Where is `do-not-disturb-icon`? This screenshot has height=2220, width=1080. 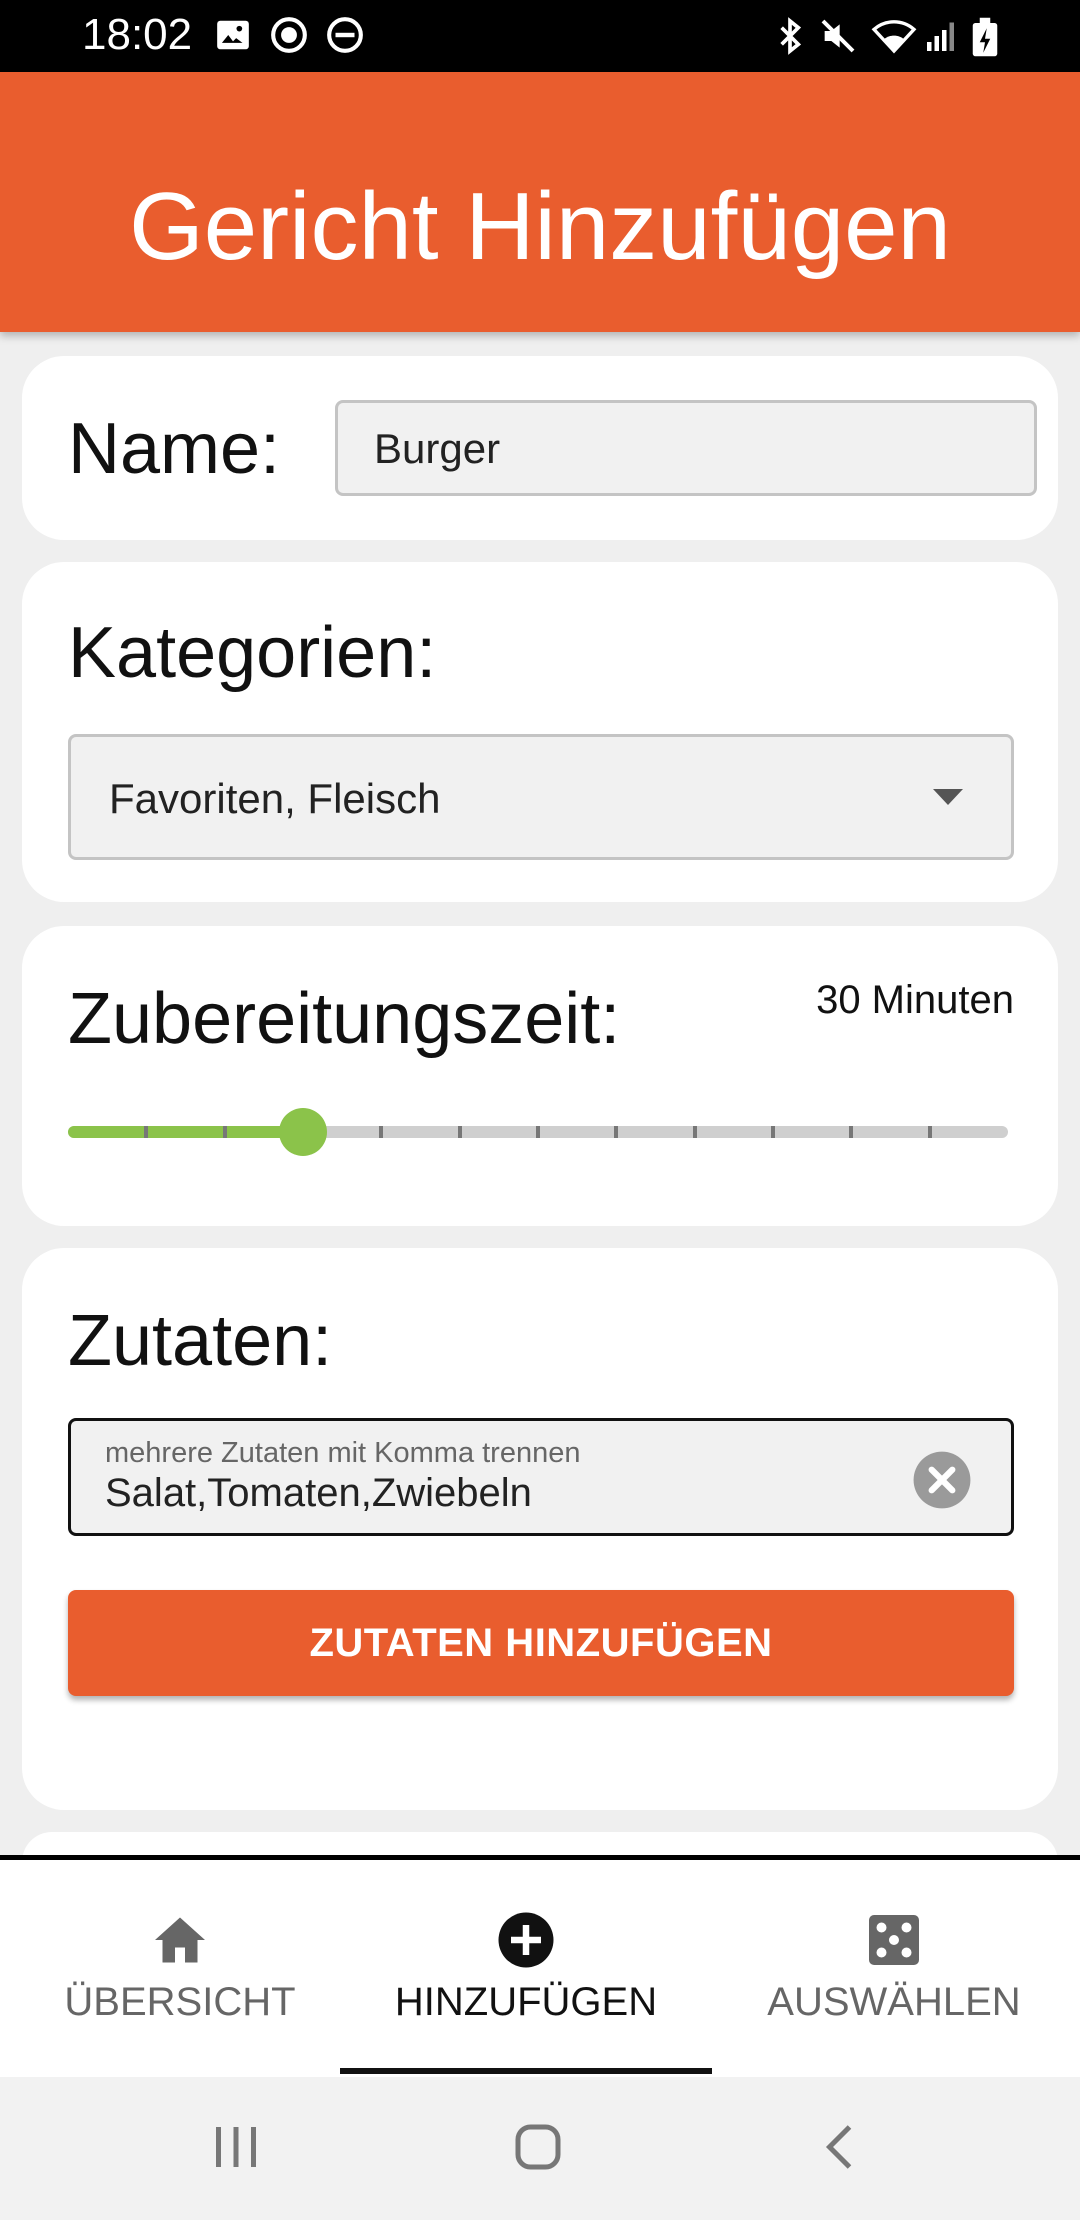 do-not-disturb-icon is located at coordinates (345, 35).